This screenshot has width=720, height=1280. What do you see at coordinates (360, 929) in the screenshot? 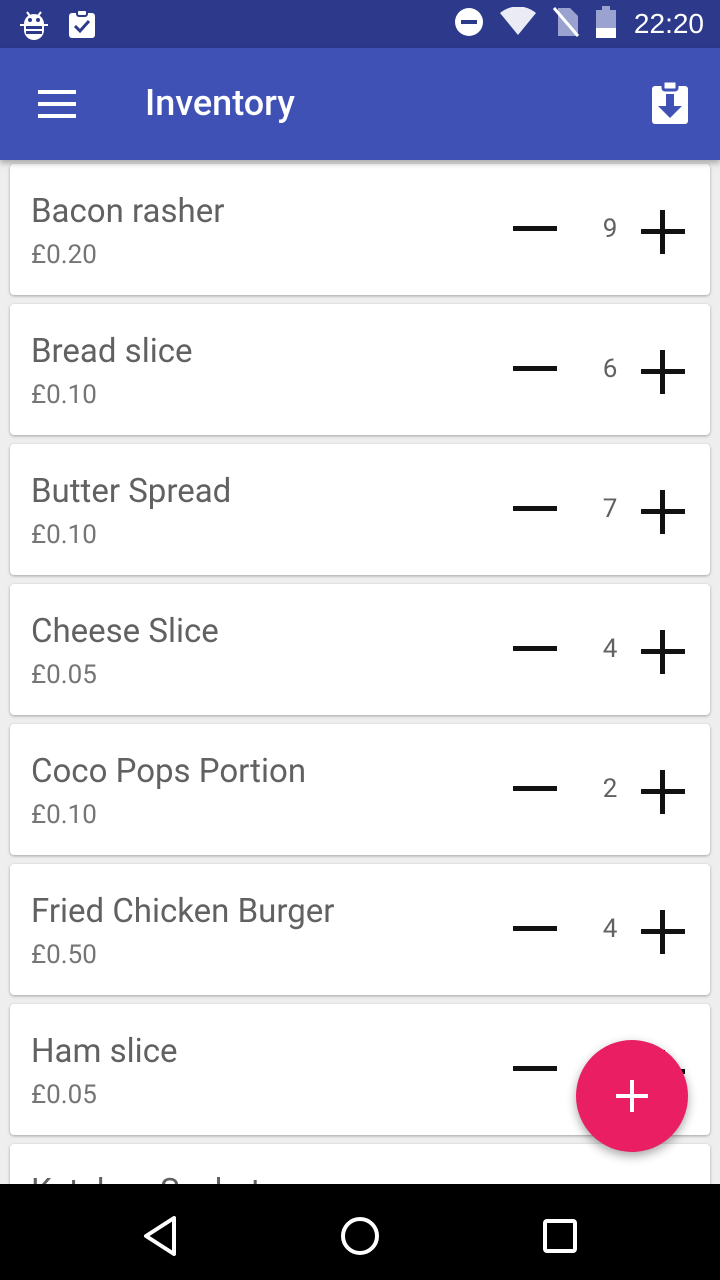
I see `inventory-item: Fried Chicken Burger £0.50 4` at bounding box center [360, 929].